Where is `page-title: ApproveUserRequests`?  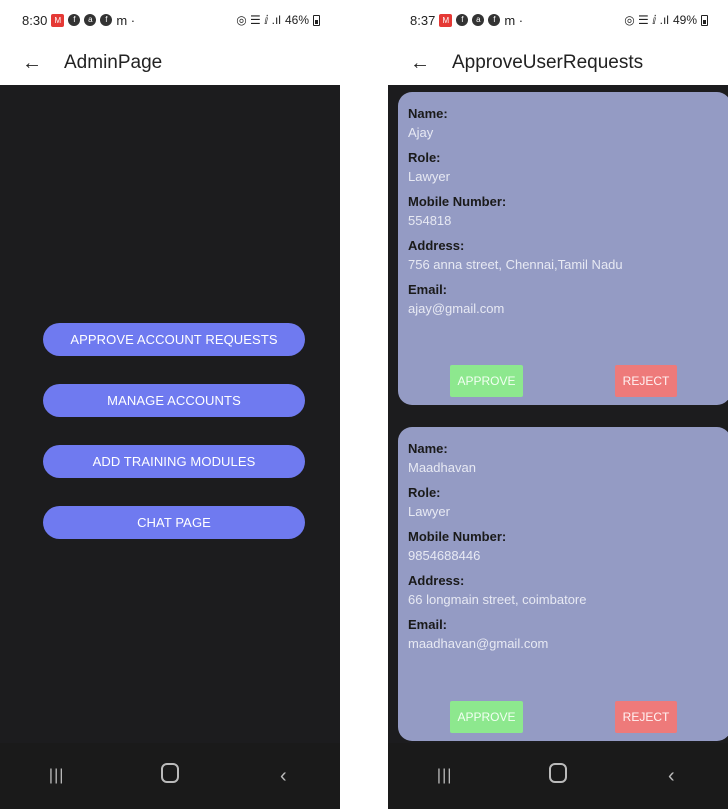
page-title: ApproveUserRequests is located at coordinates (548, 62).